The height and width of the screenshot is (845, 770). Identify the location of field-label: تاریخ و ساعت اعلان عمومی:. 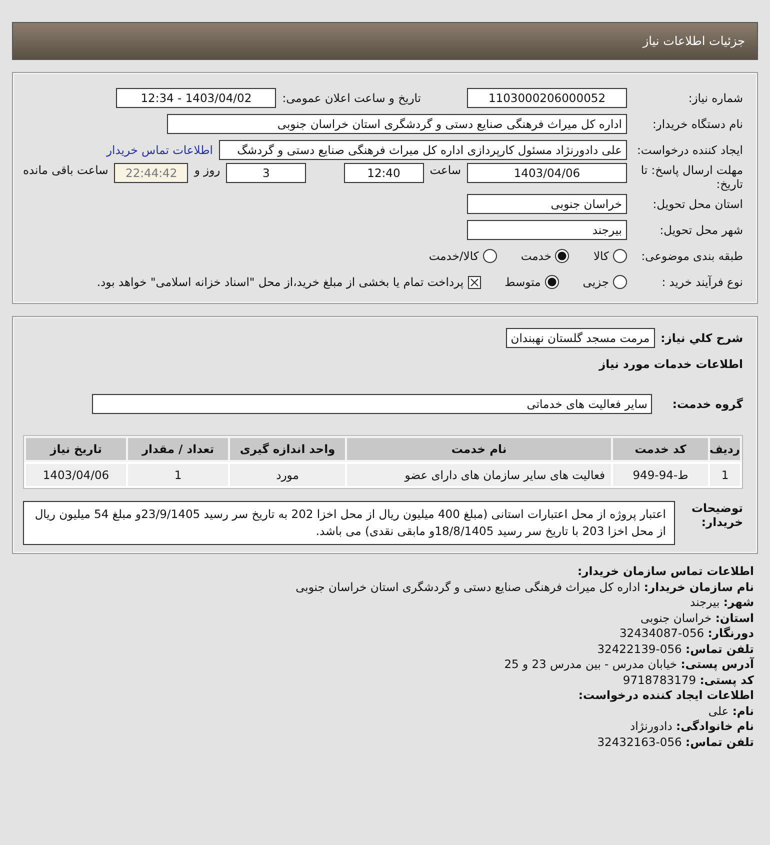
(351, 98).